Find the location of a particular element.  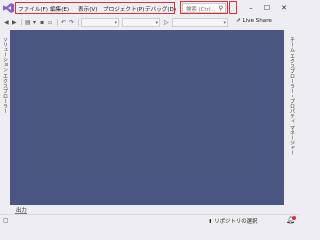

solution-platform-dropdown: ▾ is located at coordinates (141, 22).